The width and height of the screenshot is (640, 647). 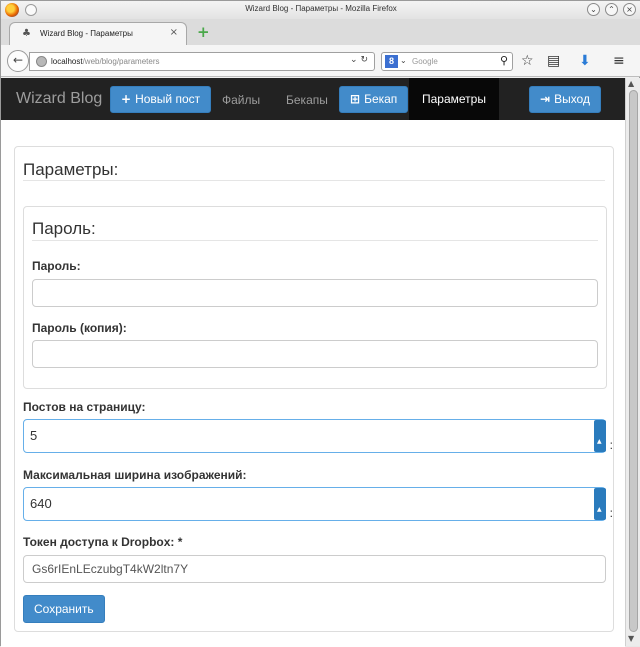 I want to click on new-post-label: Новый пост, so click(x=168, y=99).